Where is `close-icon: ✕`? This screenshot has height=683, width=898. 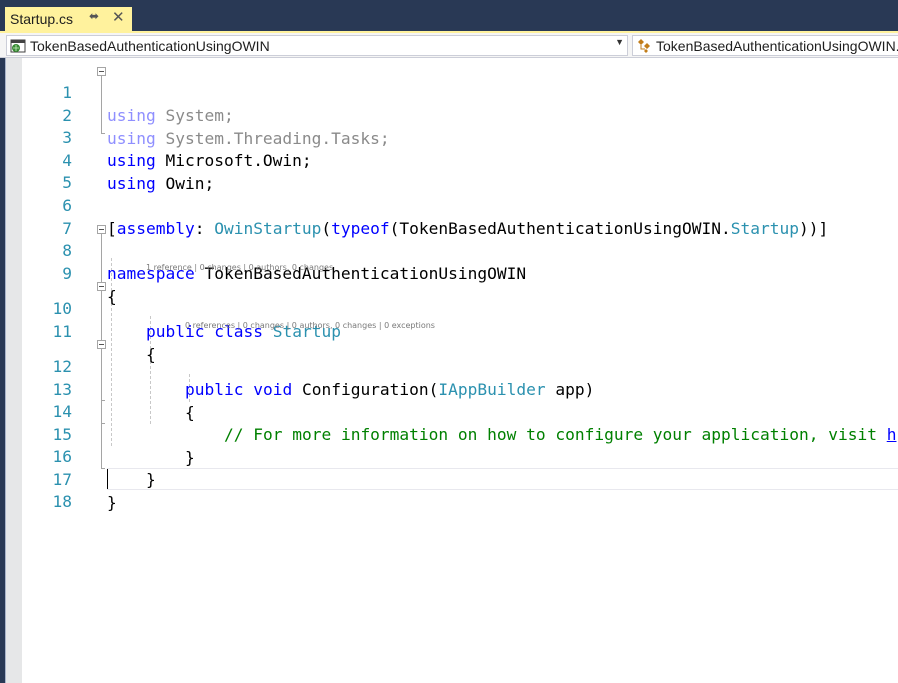
close-icon: ✕ is located at coordinates (118, 17).